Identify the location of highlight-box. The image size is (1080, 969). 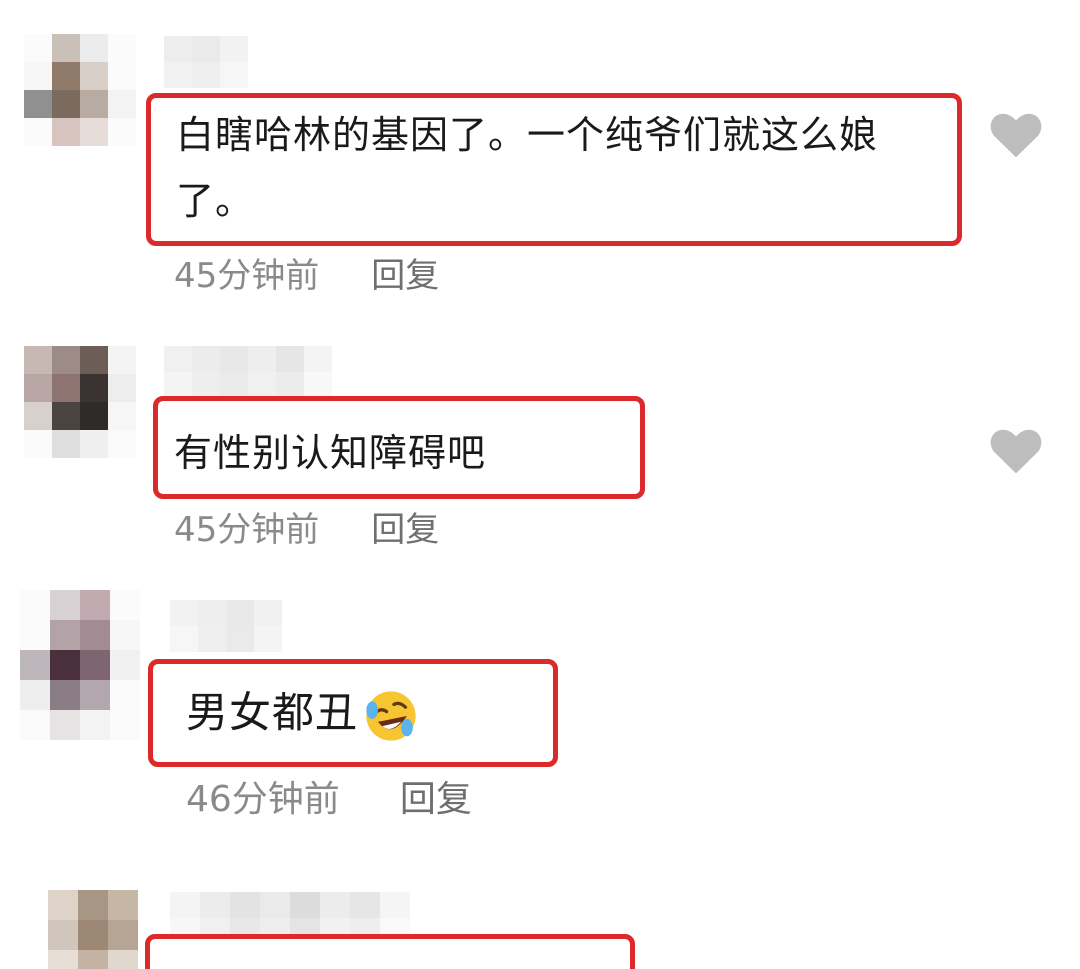
(390, 951).